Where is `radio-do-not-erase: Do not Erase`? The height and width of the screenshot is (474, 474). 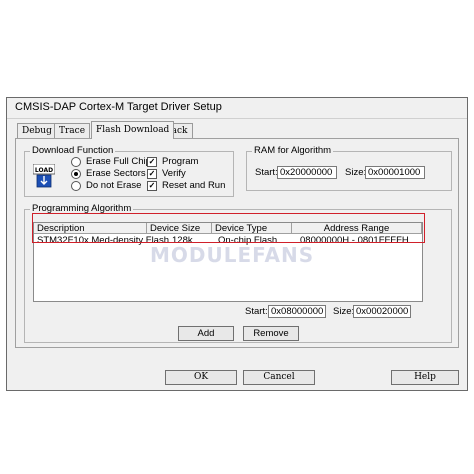
radio-do-not-erase: Do not Erase is located at coordinates (106, 185).